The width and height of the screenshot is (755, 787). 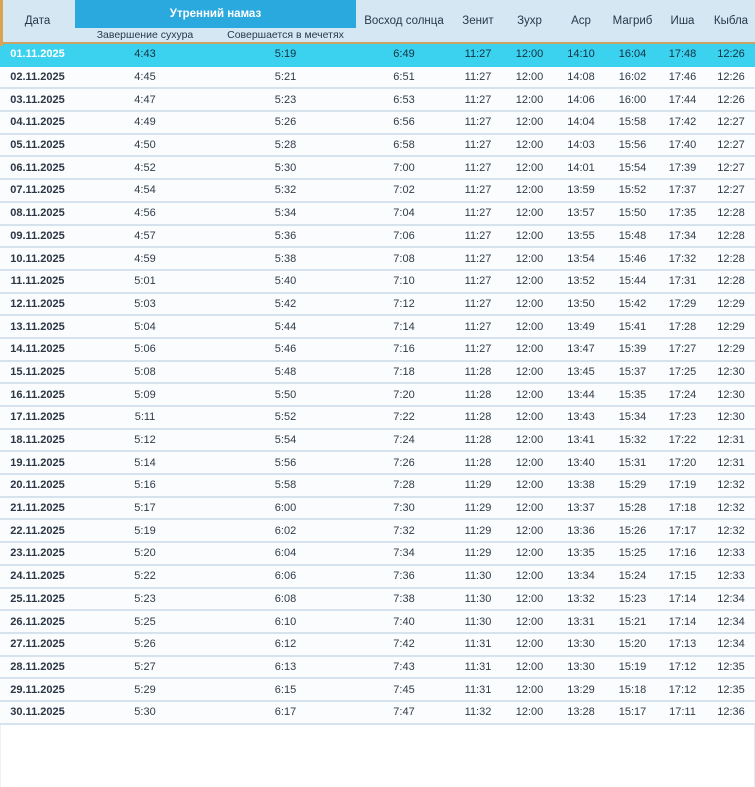 What do you see at coordinates (731, 303) in the screenshot?
I see `row-qibla: 12:29` at bounding box center [731, 303].